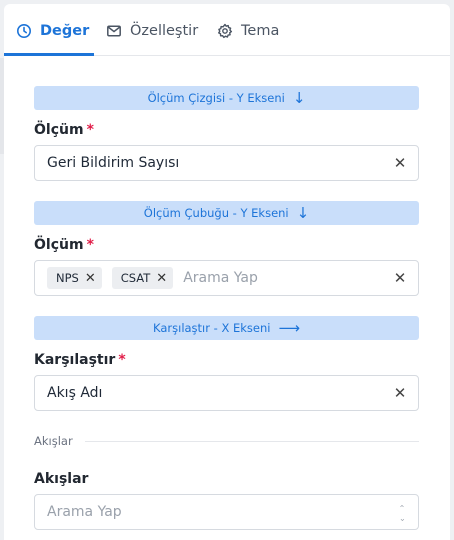 The image size is (454, 540). Describe the element at coordinates (53, 441) in the screenshot. I see `divider-text: Akışlar` at that location.